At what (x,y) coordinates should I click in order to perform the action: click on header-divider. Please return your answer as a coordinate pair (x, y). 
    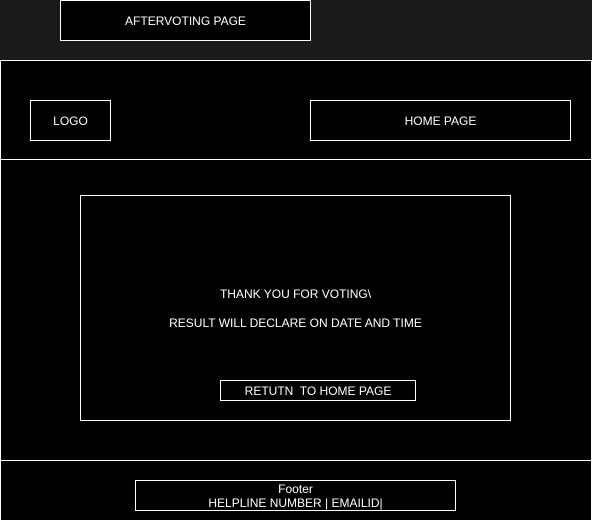
    Looking at the image, I should click on (296, 159).